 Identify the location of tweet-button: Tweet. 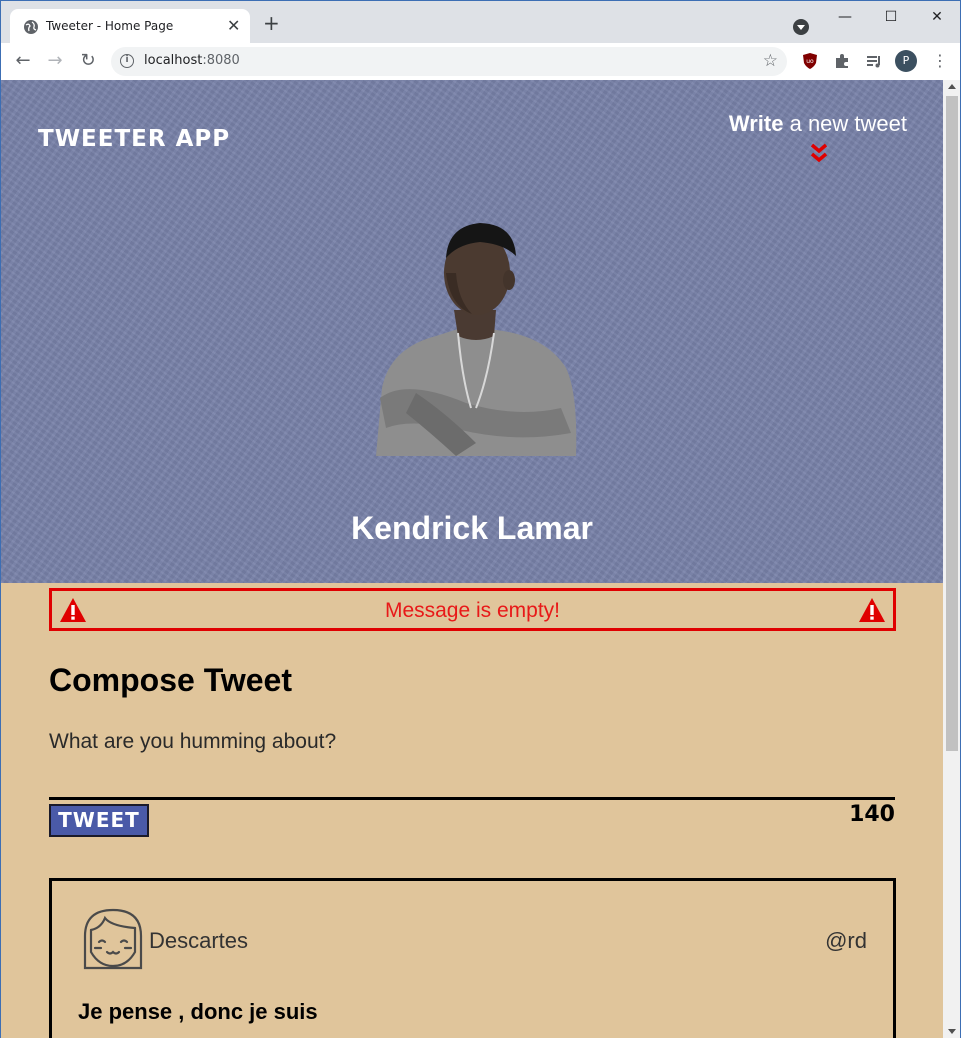
(99, 820).